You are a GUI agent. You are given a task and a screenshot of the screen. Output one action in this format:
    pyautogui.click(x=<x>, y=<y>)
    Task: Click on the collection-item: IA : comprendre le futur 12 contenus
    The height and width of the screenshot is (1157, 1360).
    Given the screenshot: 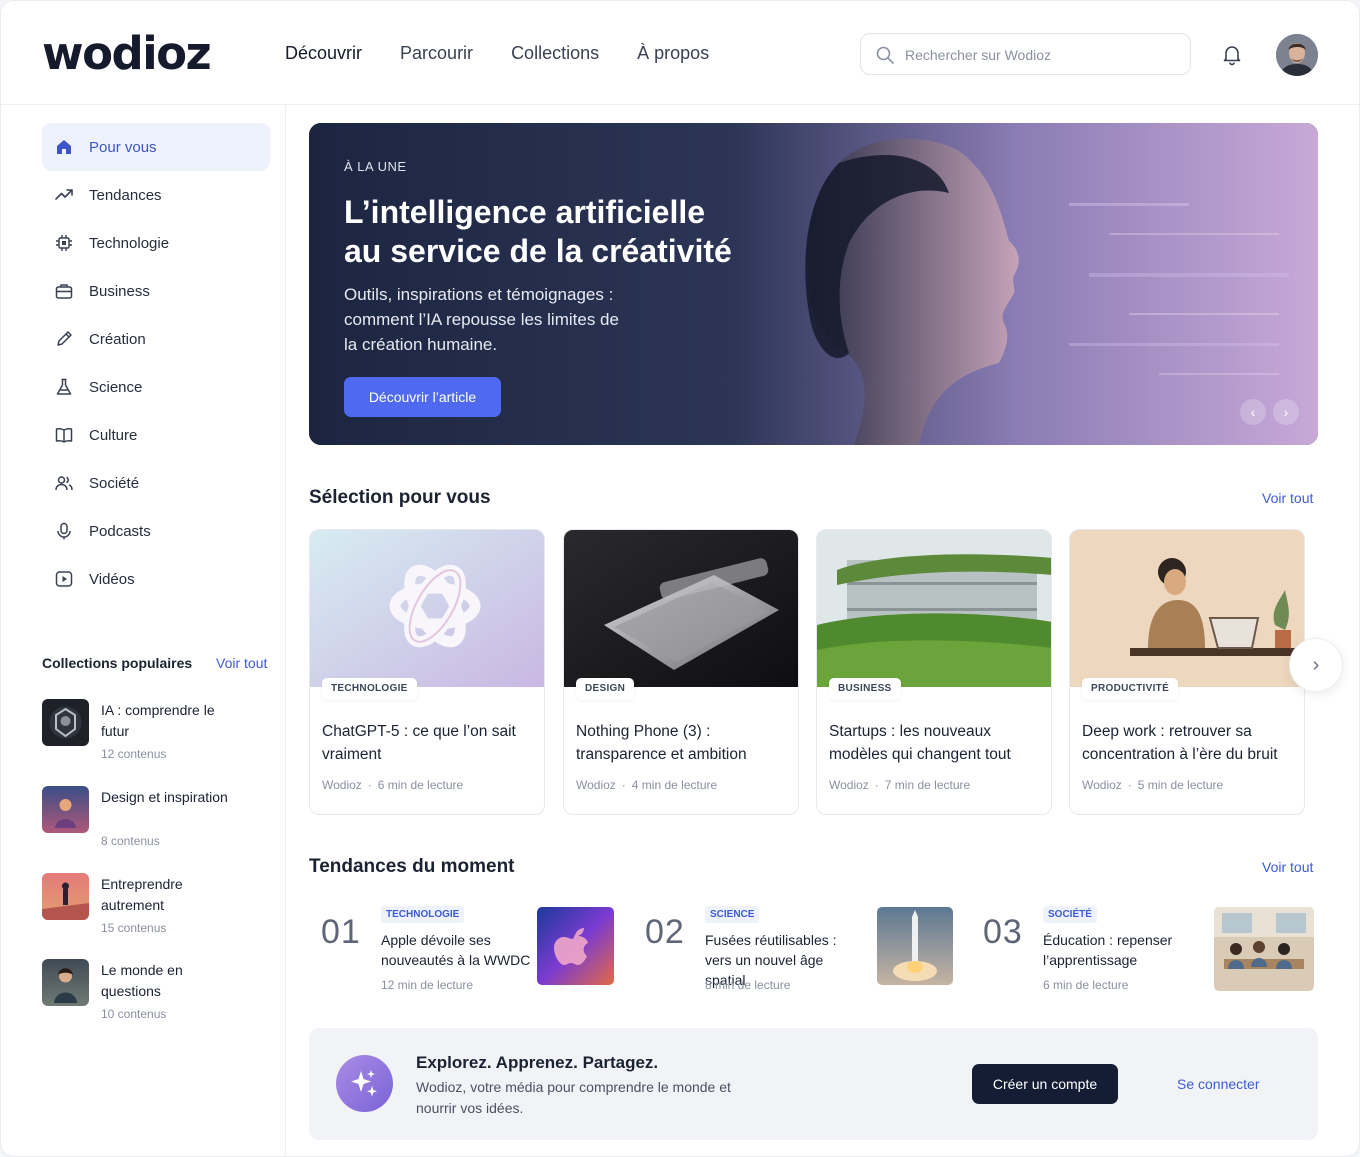 What is the action you would take?
    pyautogui.click(x=157, y=739)
    